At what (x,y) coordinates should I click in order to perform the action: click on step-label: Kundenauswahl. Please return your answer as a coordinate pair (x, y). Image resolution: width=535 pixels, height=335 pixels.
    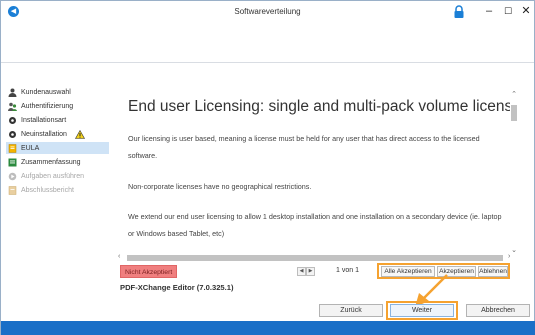
    Looking at the image, I should click on (46, 92).